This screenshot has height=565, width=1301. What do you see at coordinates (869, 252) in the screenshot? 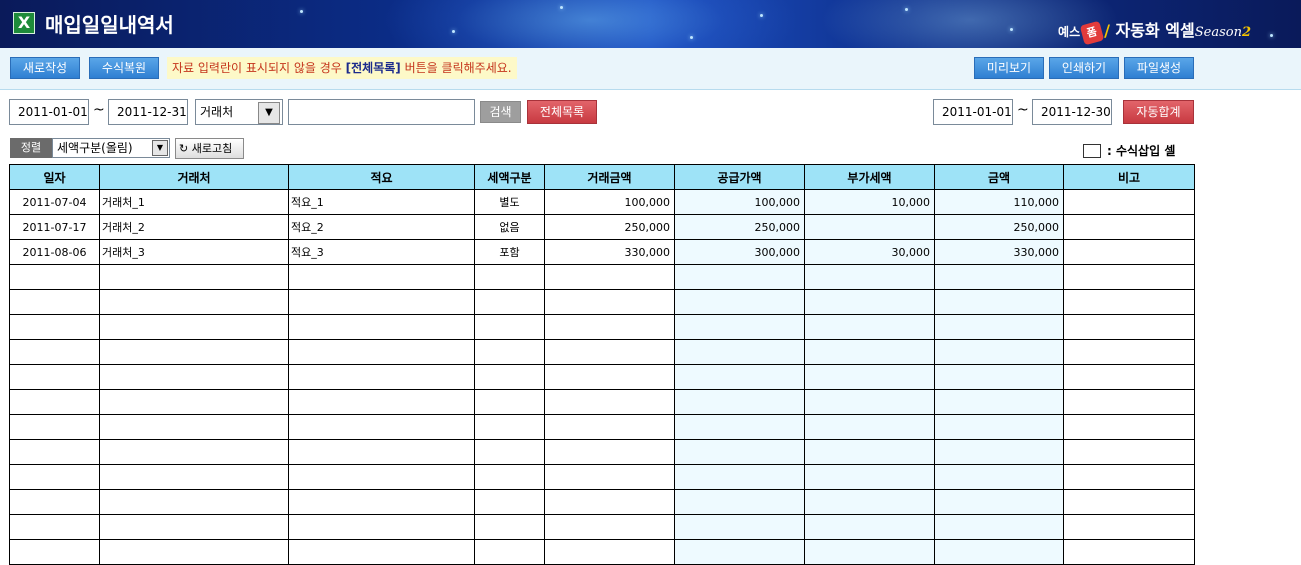
I see `cell-vat-amount: 30,000` at bounding box center [869, 252].